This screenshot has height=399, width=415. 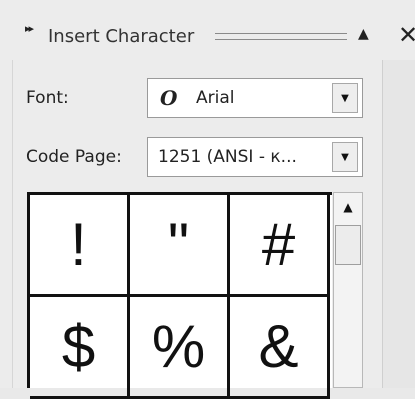 I want to click on character-cell-ampersand: &, so click(x=280, y=348).